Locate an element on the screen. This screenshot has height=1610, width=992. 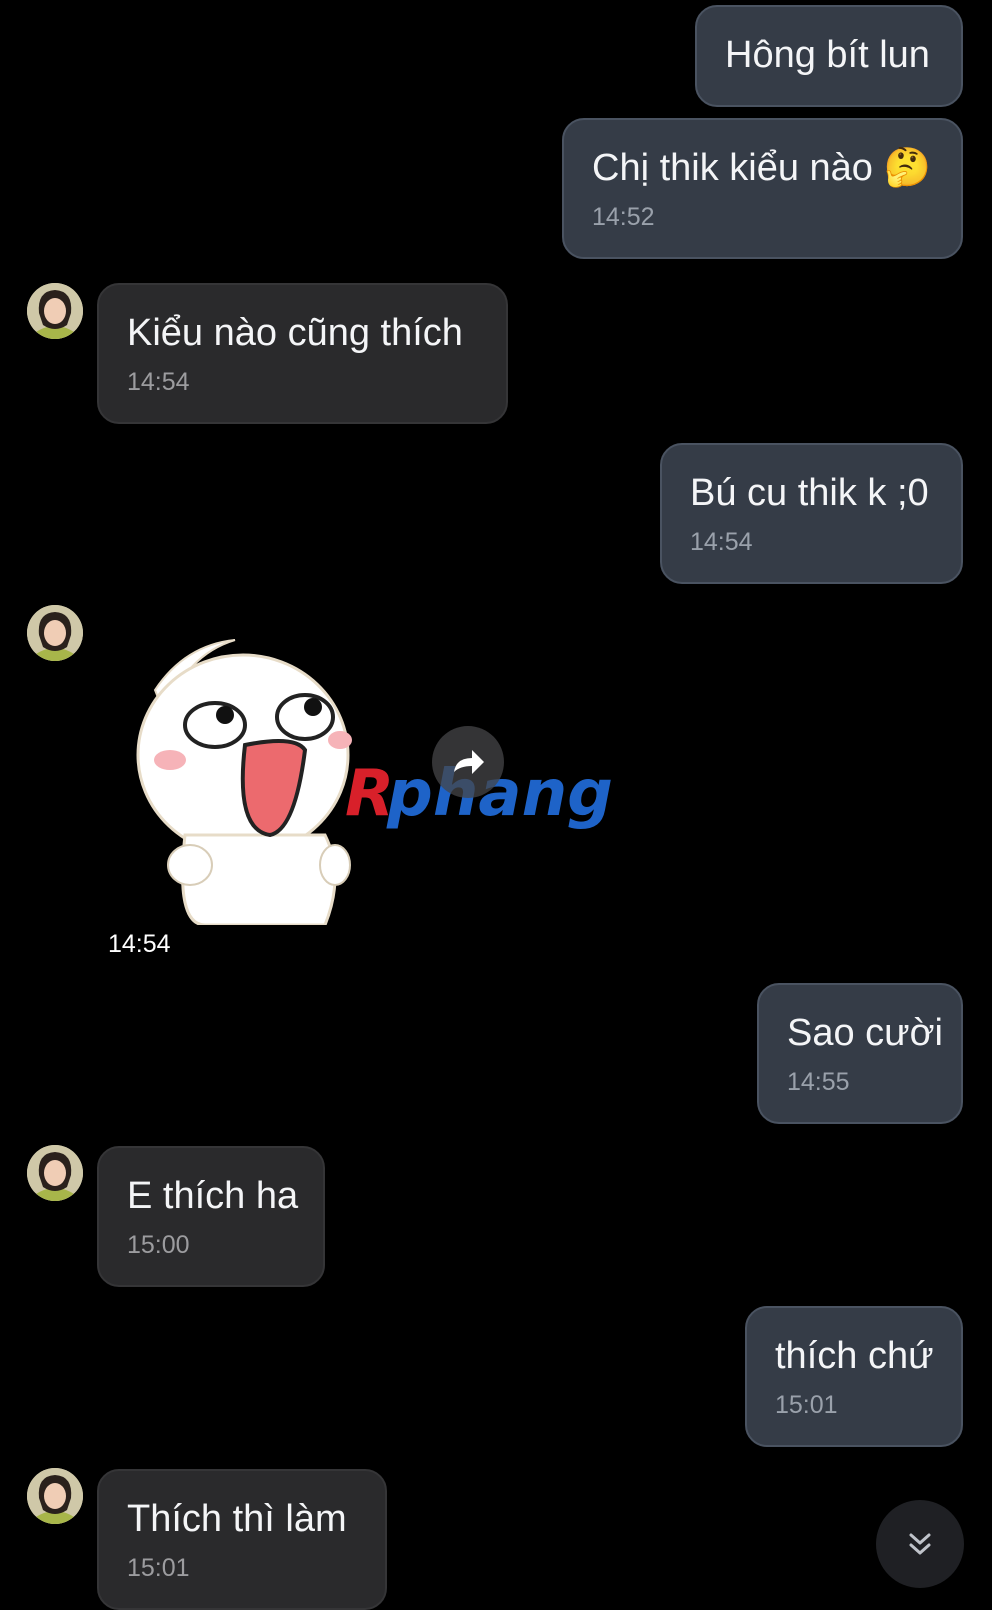
message-bubble-sent: Hông bít lun is located at coordinates (829, 56).